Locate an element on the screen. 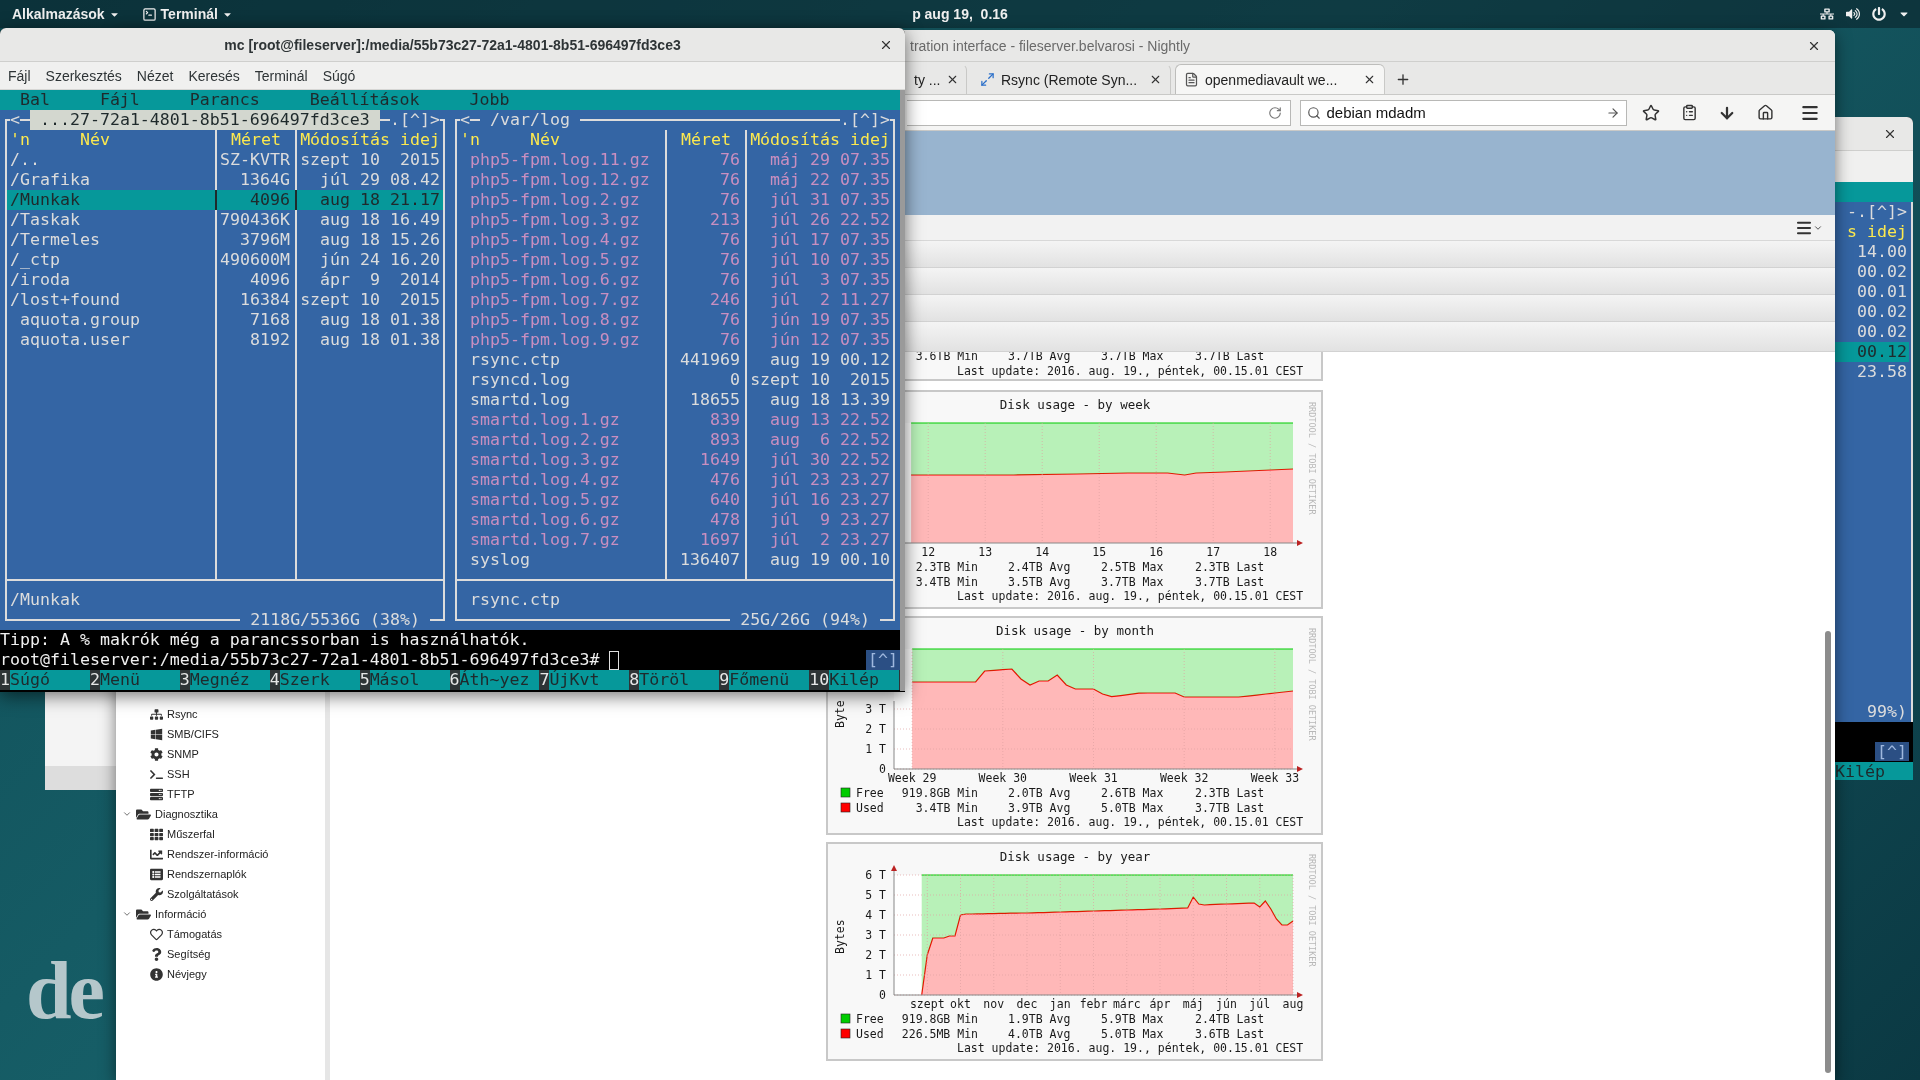 The height and width of the screenshot is (1080, 1920). function-key: 3Megnéz is located at coordinates (224, 680).